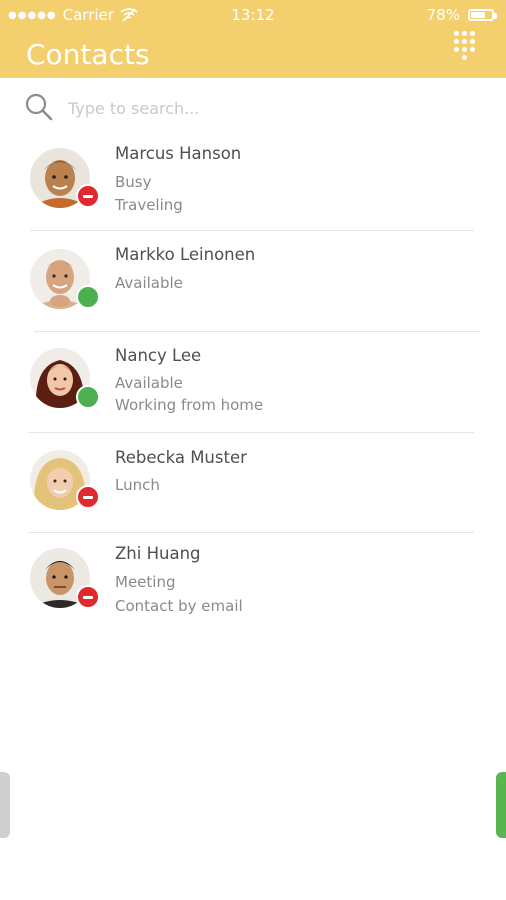 Image resolution: width=506 pixels, height=900 pixels. Describe the element at coordinates (443, 15) in the screenshot. I see `battery-percent: 78%` at that location.